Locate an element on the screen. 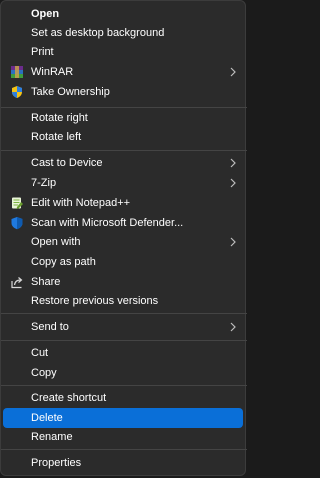  menu-item-share-label: Share is located at coordinates (46, 282).